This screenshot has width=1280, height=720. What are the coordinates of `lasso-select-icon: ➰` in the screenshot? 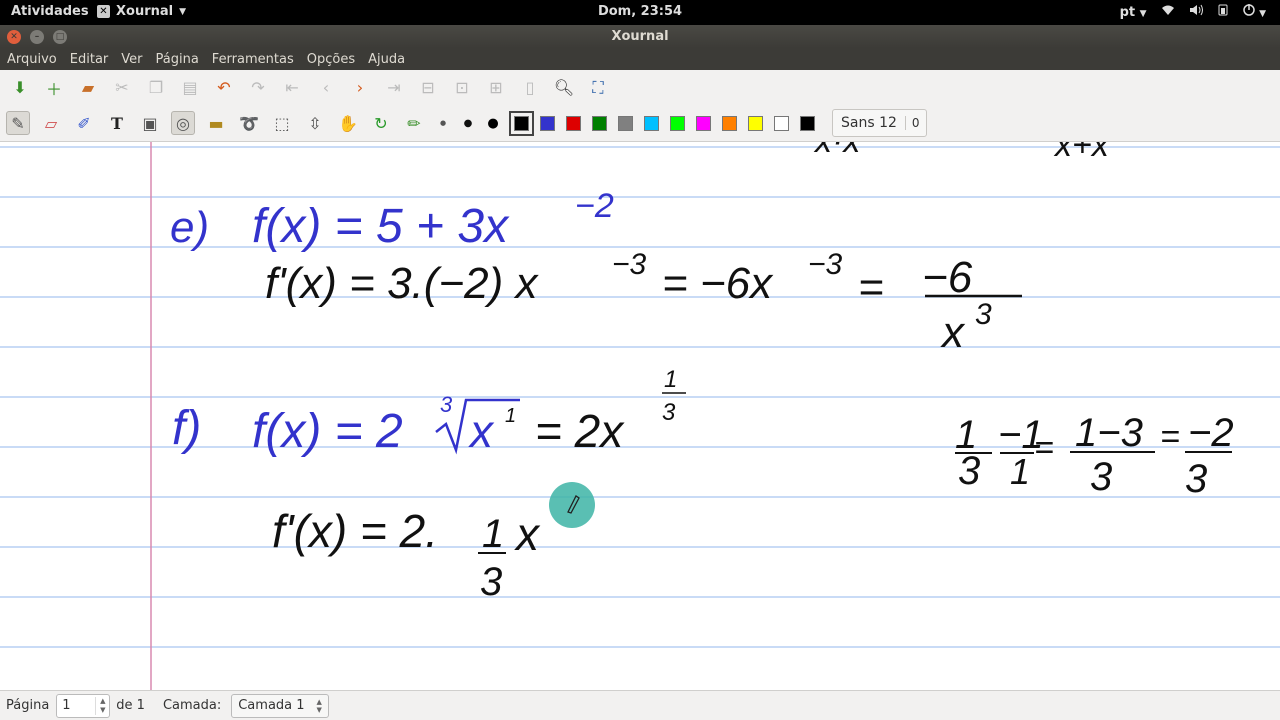 It's located at (249, 123).